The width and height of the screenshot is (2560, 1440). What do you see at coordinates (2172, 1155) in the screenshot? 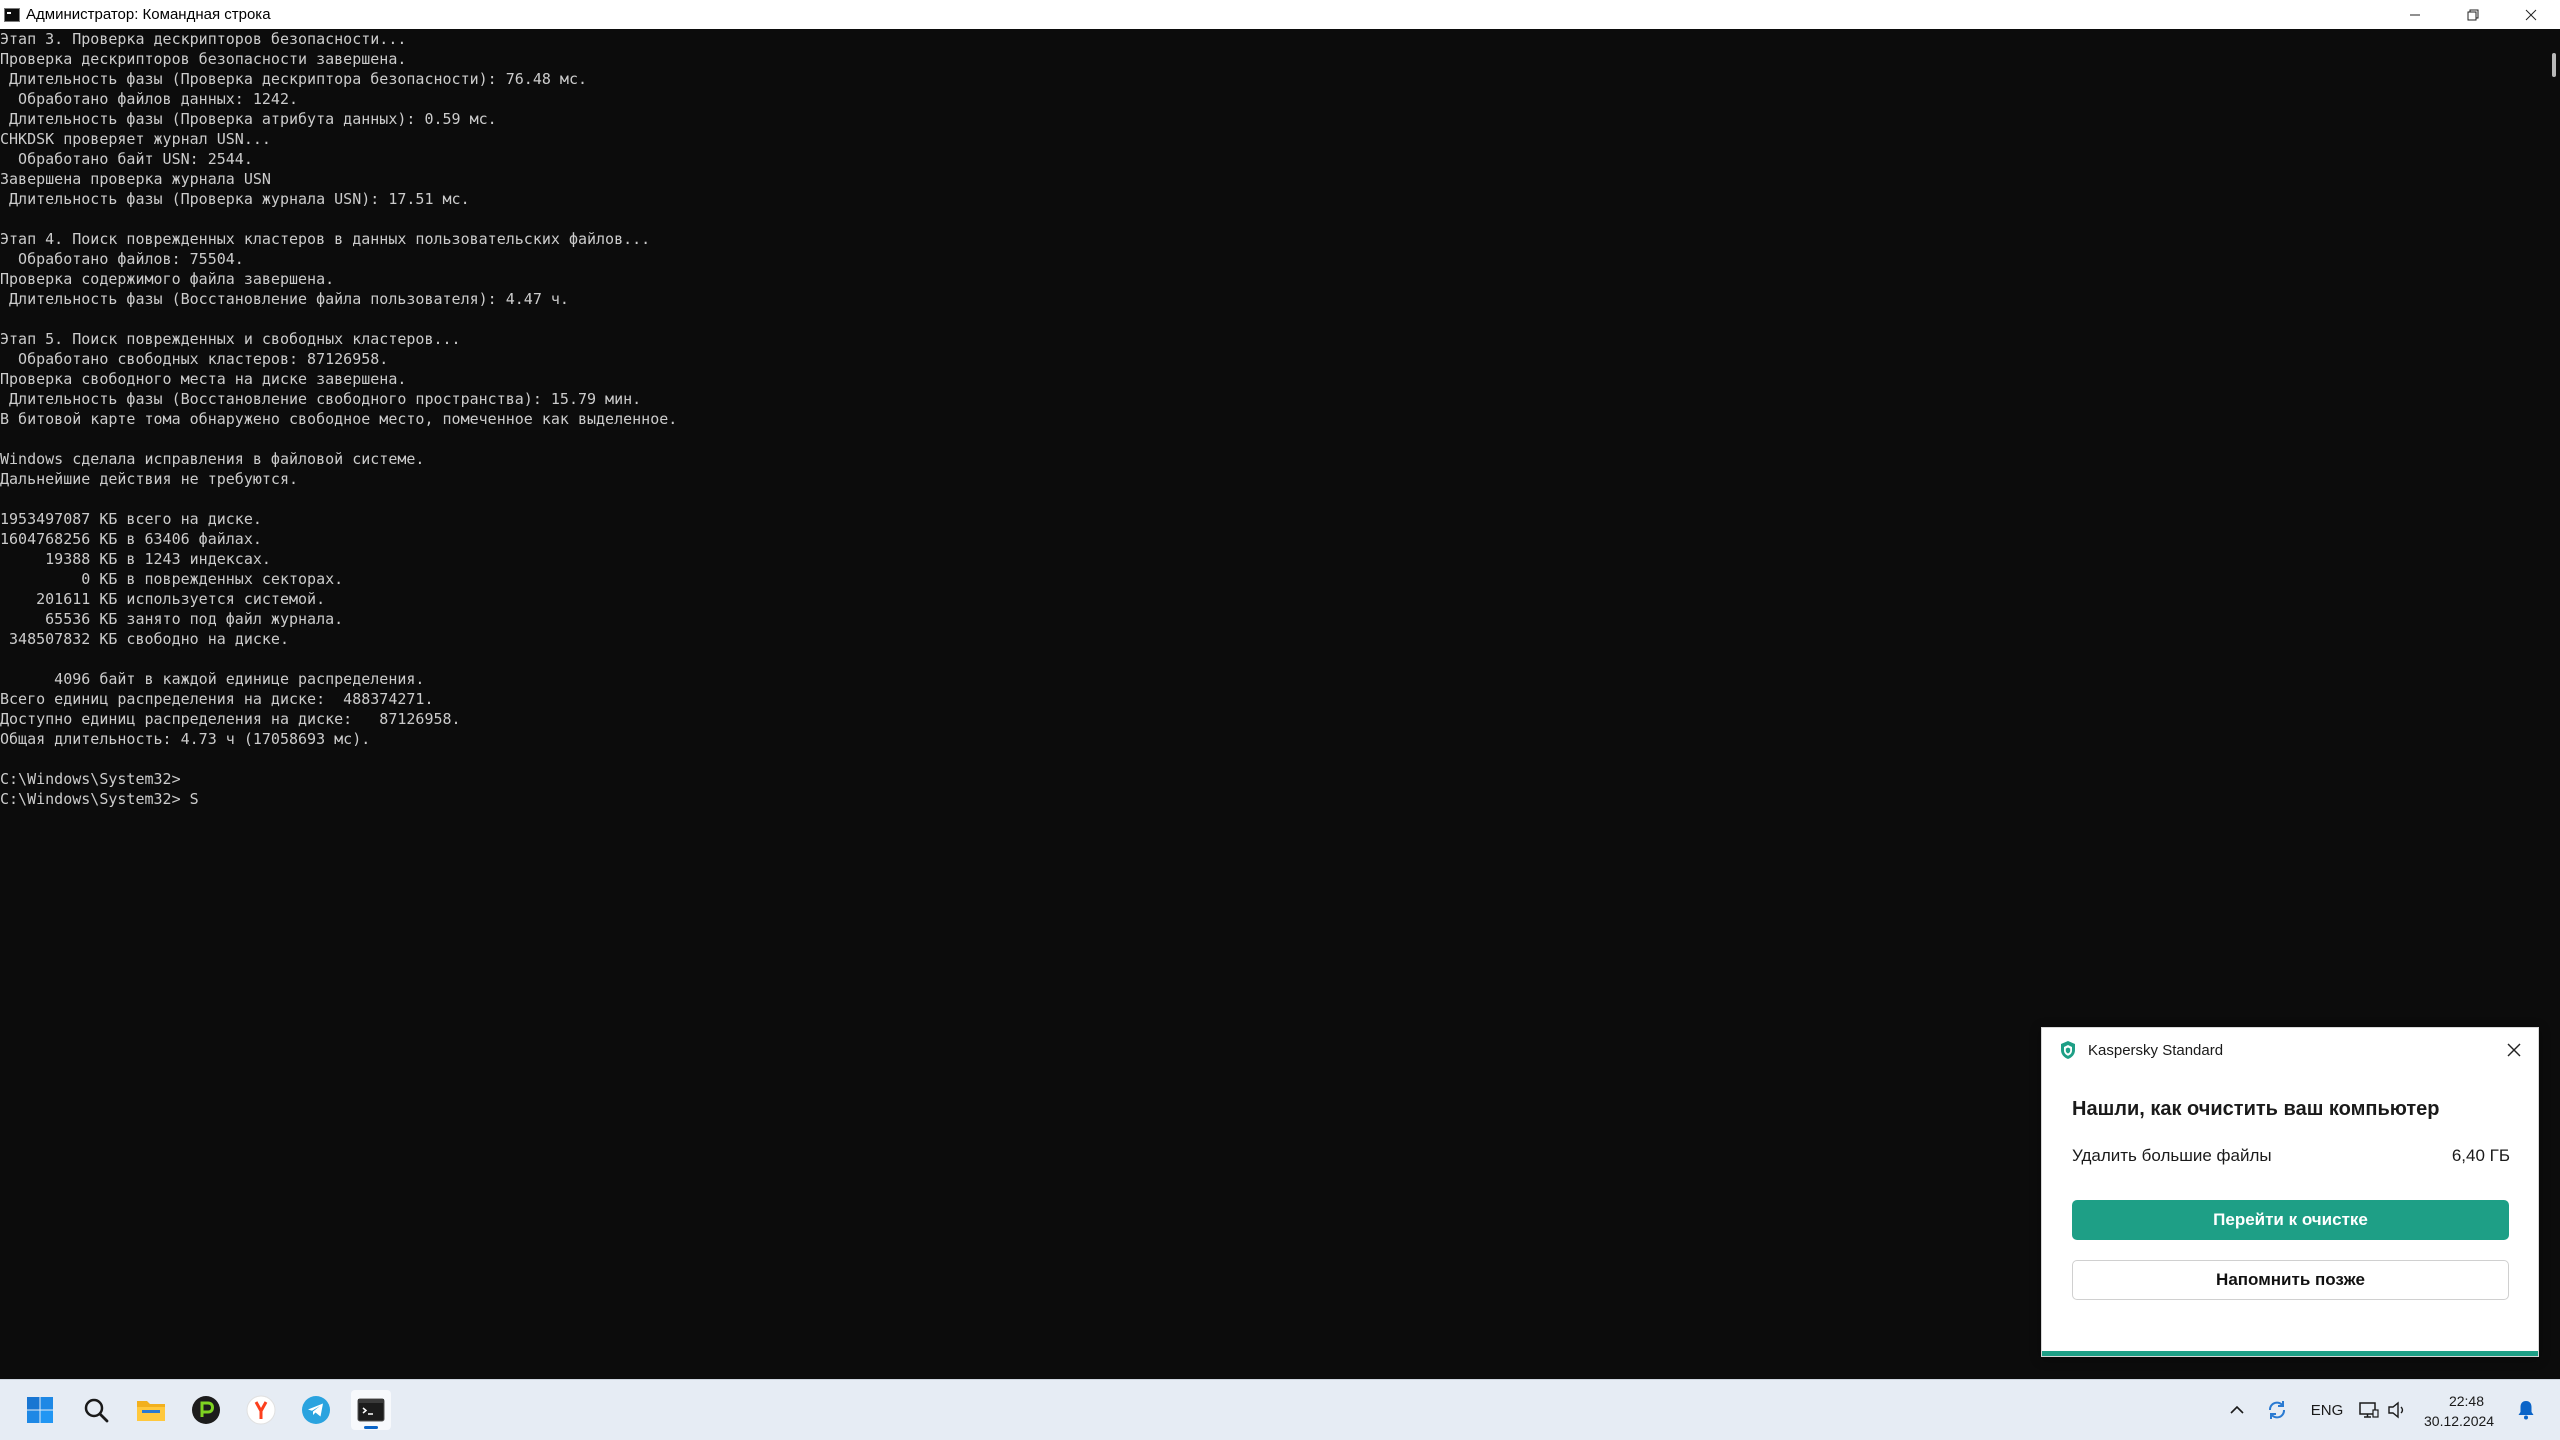
I see `notification-item-label: Удалить большие файлы` at bounding box center [2172, 1155].